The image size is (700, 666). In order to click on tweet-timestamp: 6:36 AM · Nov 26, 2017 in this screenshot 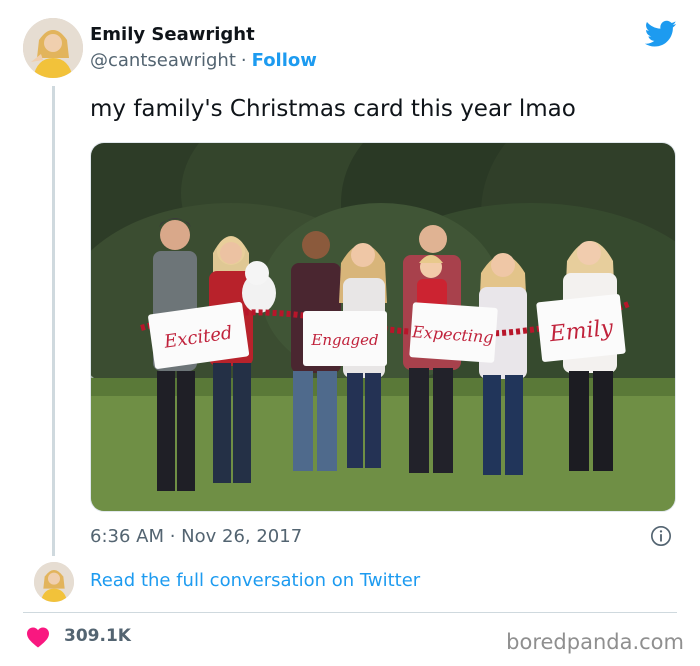, I will do `click(196, 536)`.